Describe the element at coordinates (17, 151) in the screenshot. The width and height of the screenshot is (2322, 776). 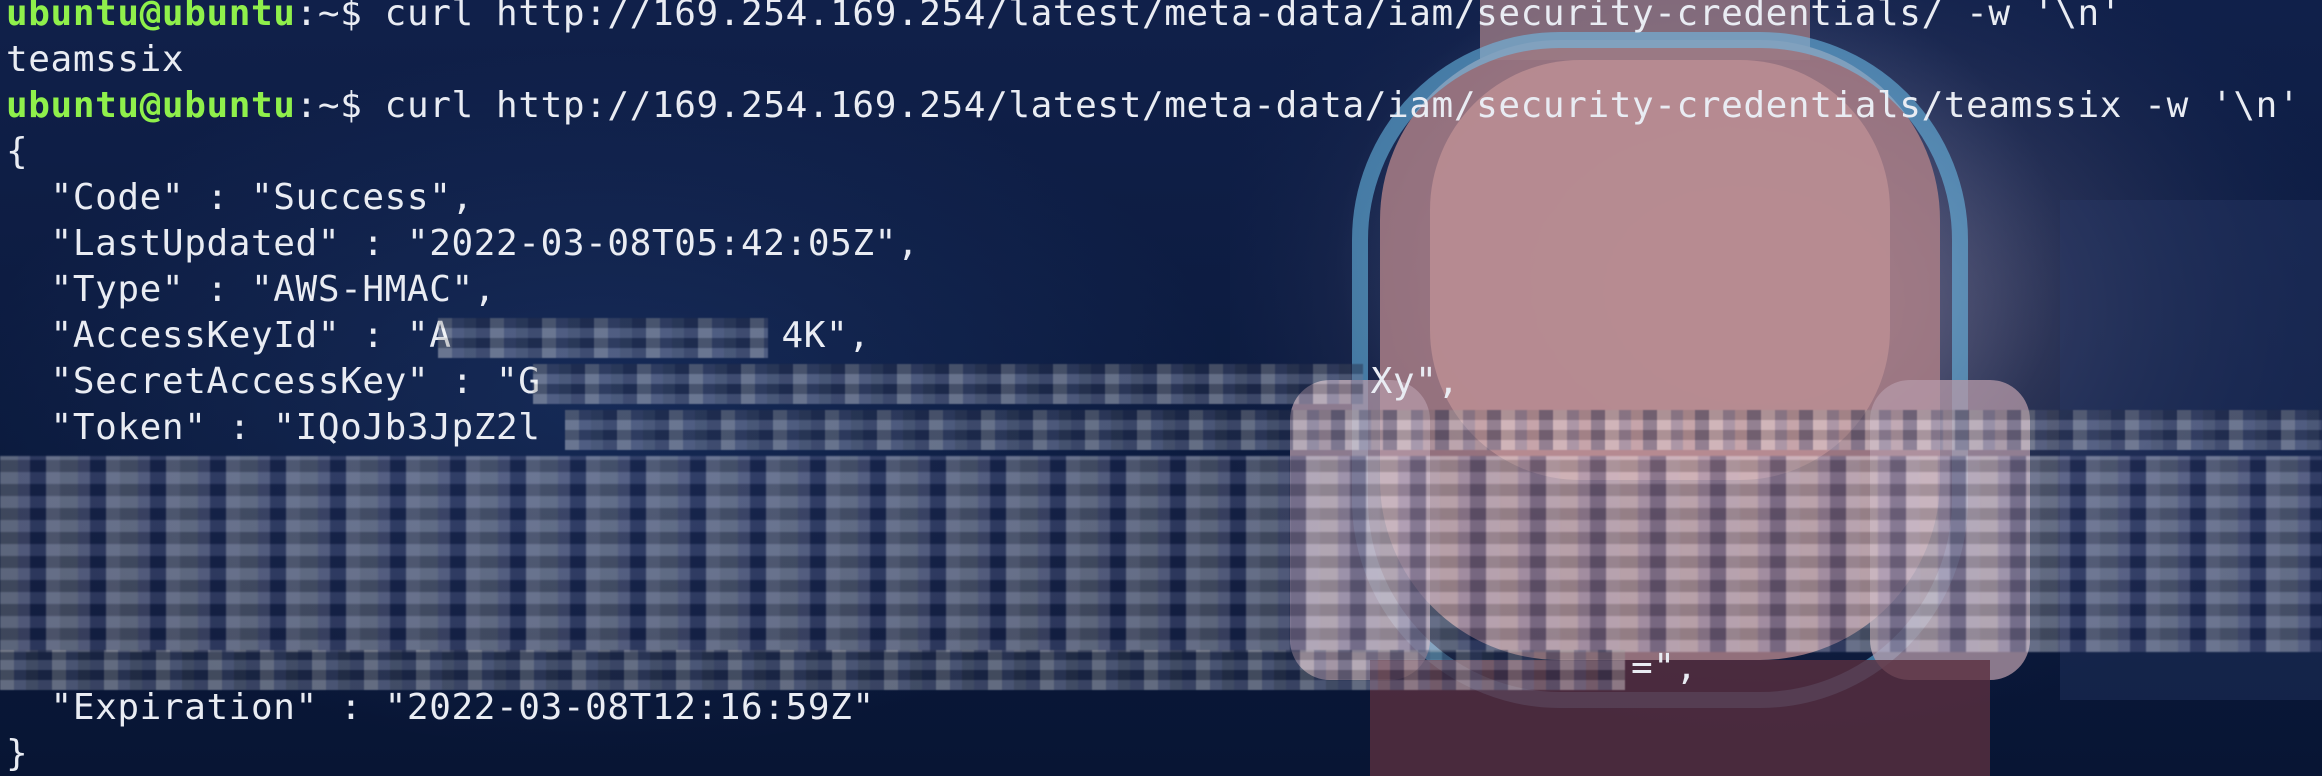
I see `json-open-brace: {` at that location.